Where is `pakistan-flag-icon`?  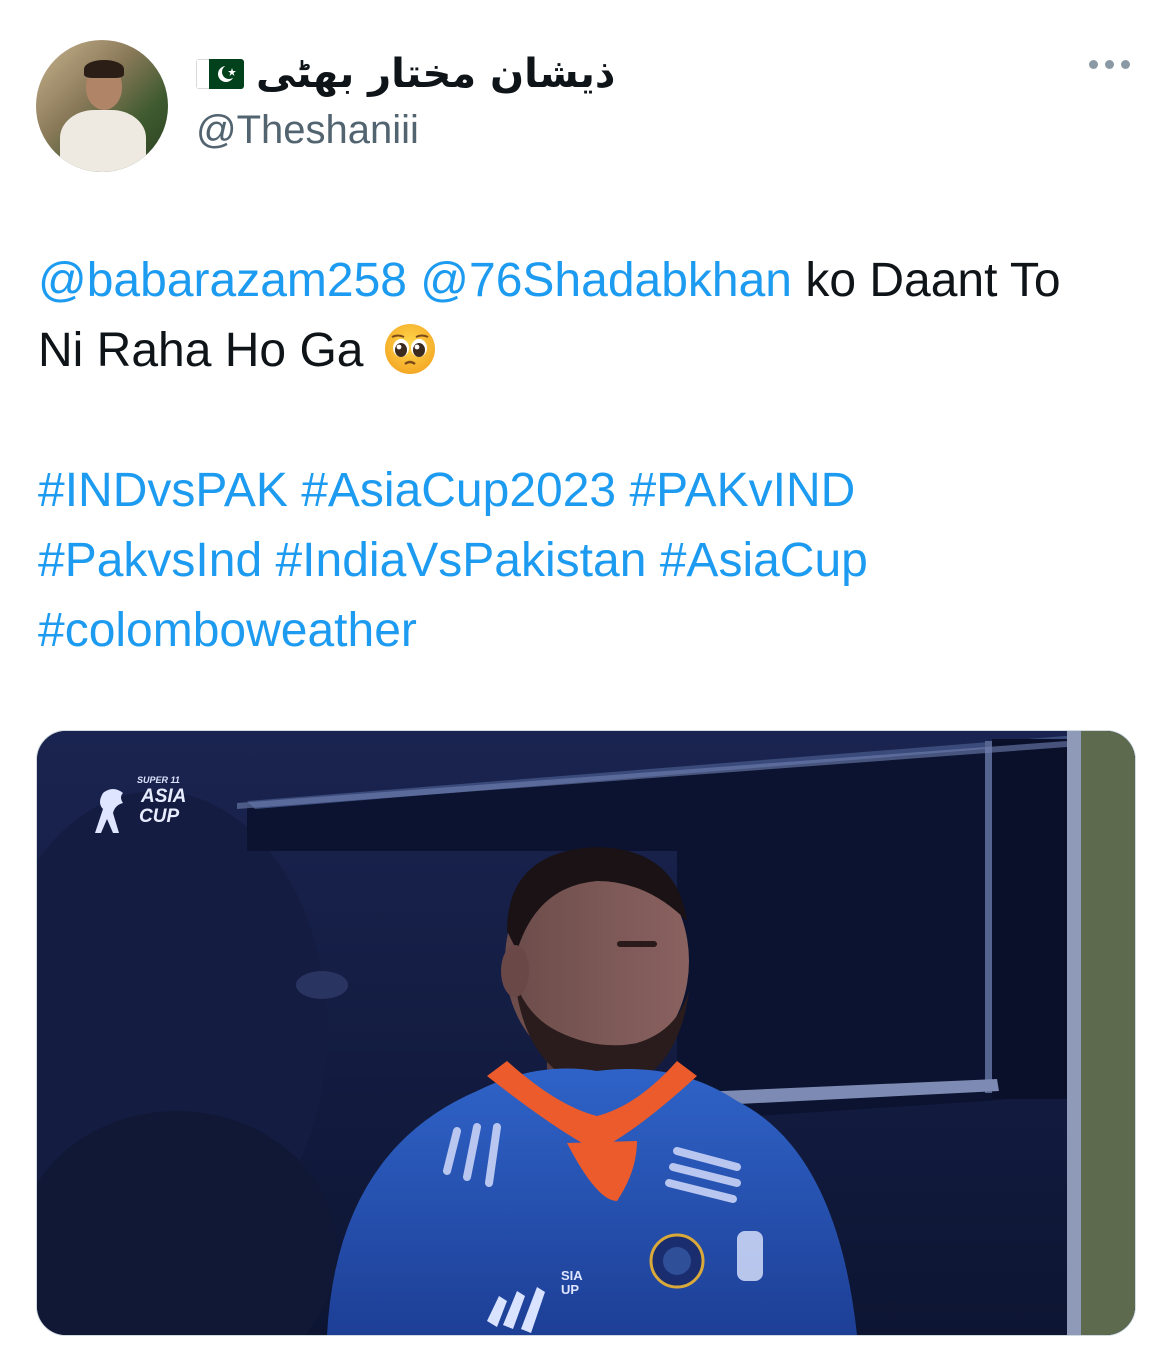
pakistan-flag-icon is located at coordinates (220, 74).